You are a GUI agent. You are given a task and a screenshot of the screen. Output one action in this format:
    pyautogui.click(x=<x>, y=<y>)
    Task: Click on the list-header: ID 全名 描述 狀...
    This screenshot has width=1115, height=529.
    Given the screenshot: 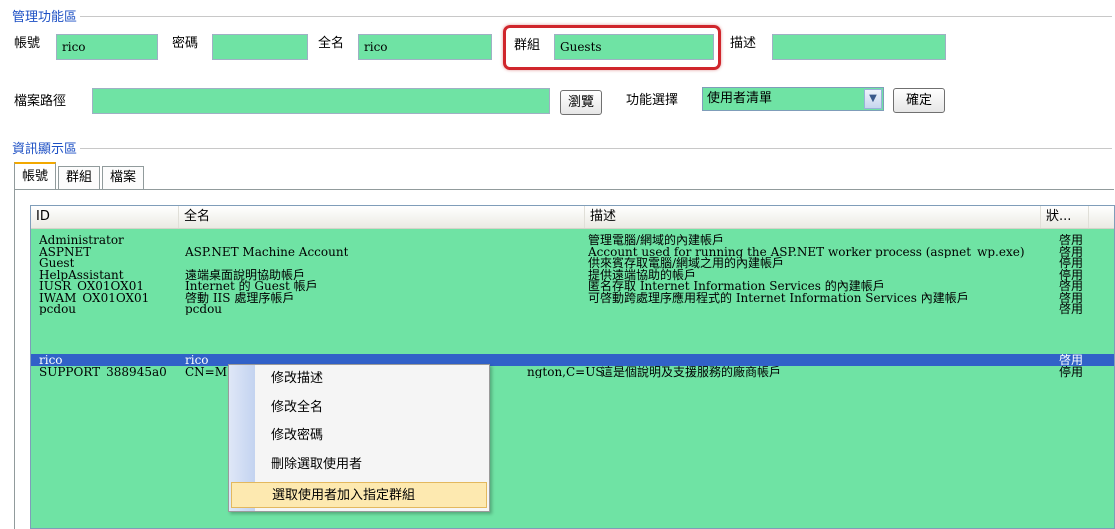 What is the action you would take?
    pyautogui.click(x=572, y=217)
    